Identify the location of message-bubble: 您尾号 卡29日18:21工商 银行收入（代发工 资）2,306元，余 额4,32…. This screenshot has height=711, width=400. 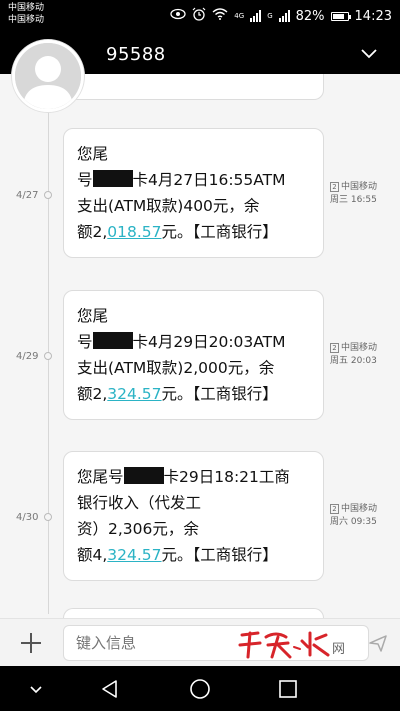
(193, 516).